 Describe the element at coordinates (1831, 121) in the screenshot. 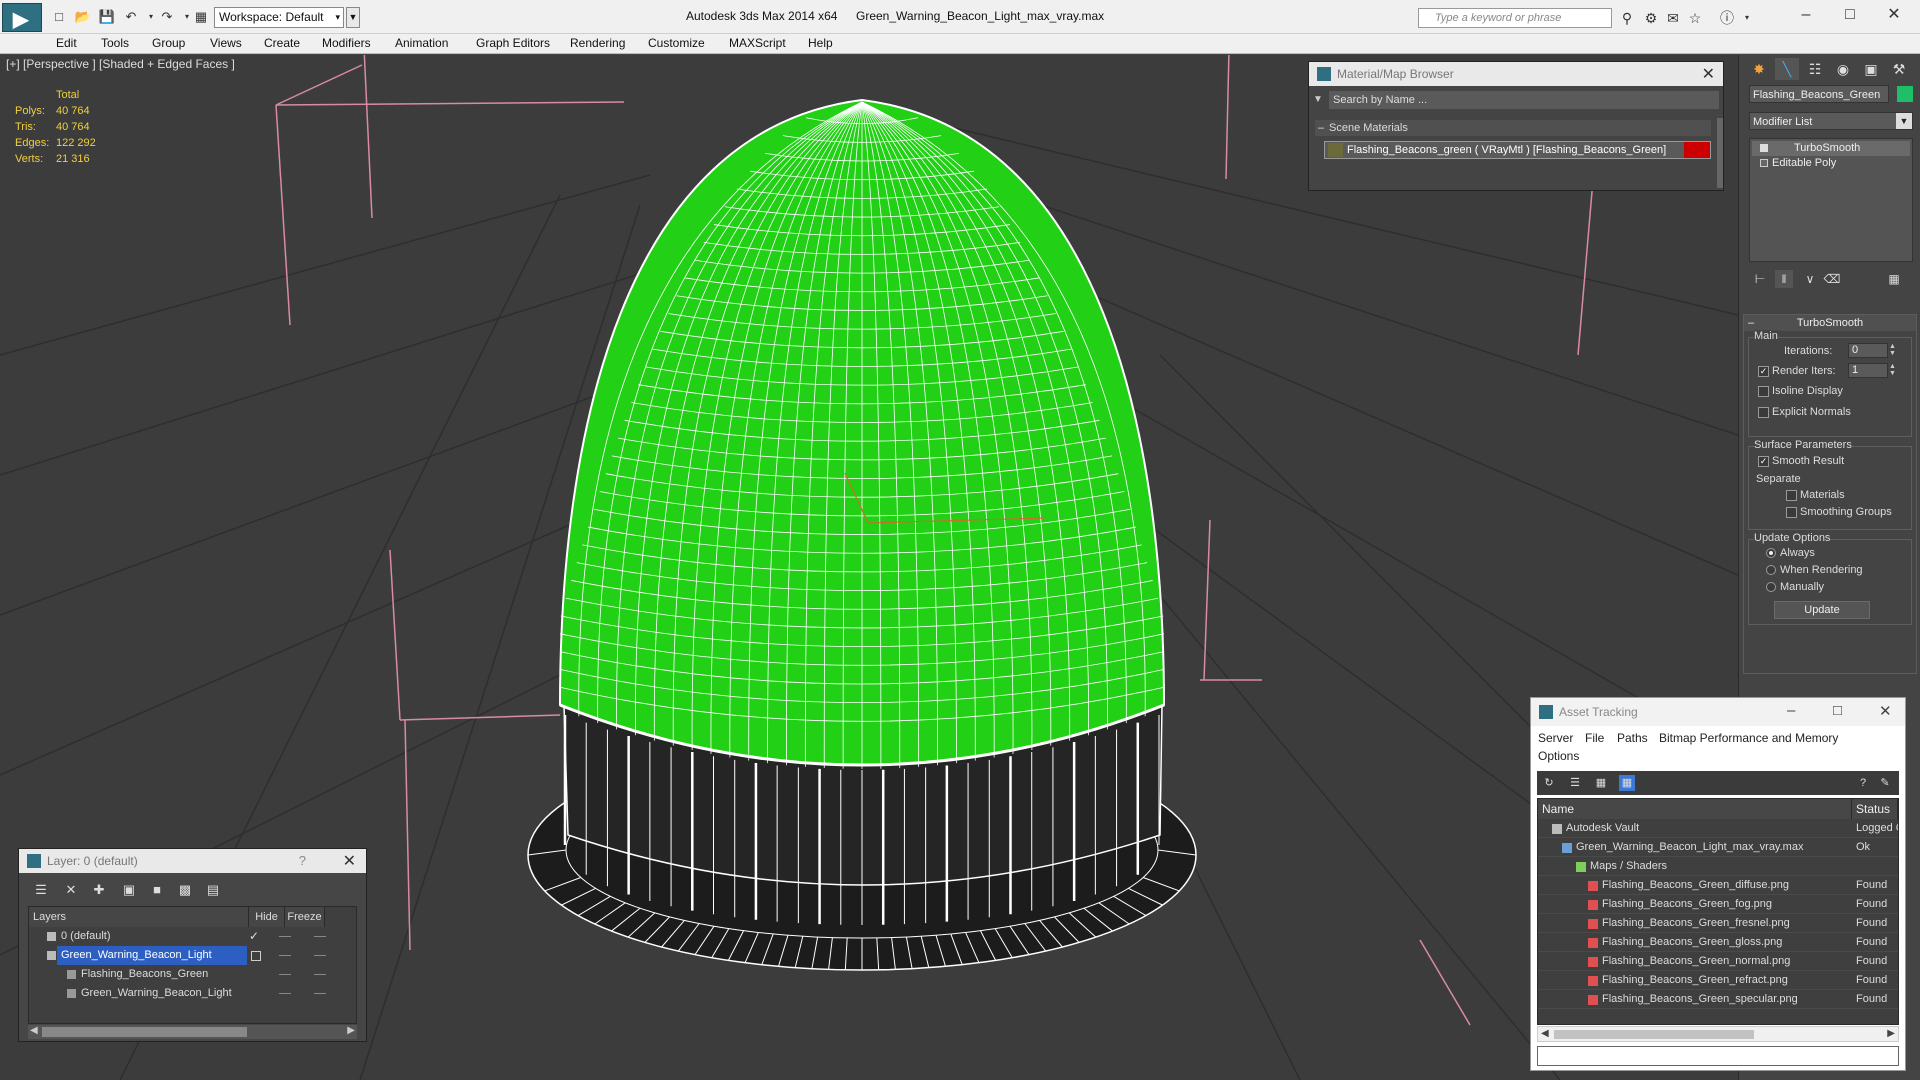

I see `modifier-list-dropdown: Modifier List ▼` at that location.